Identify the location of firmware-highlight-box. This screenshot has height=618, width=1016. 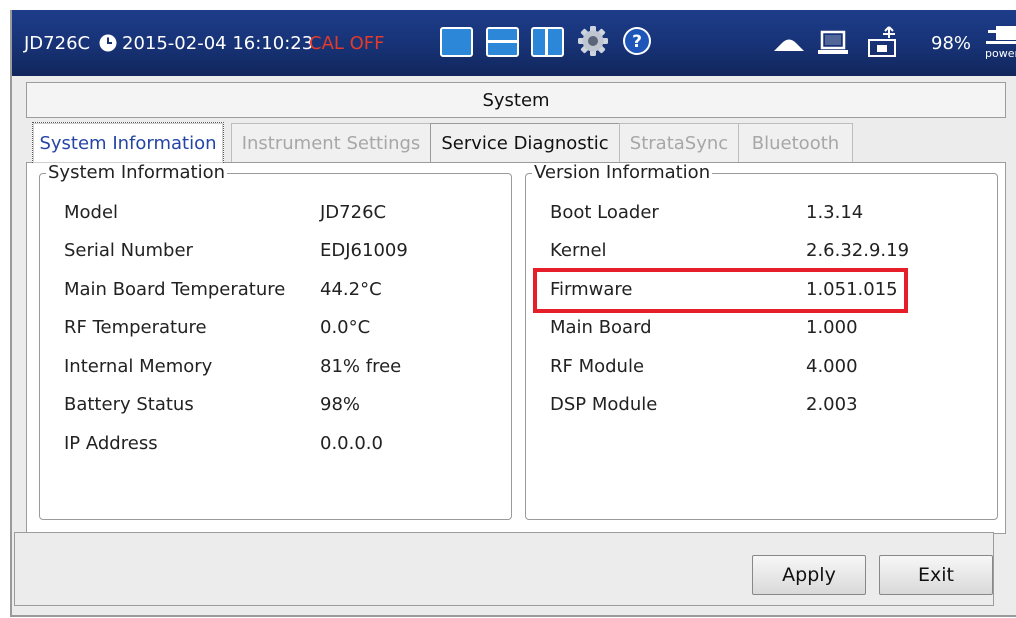
(720, 290).